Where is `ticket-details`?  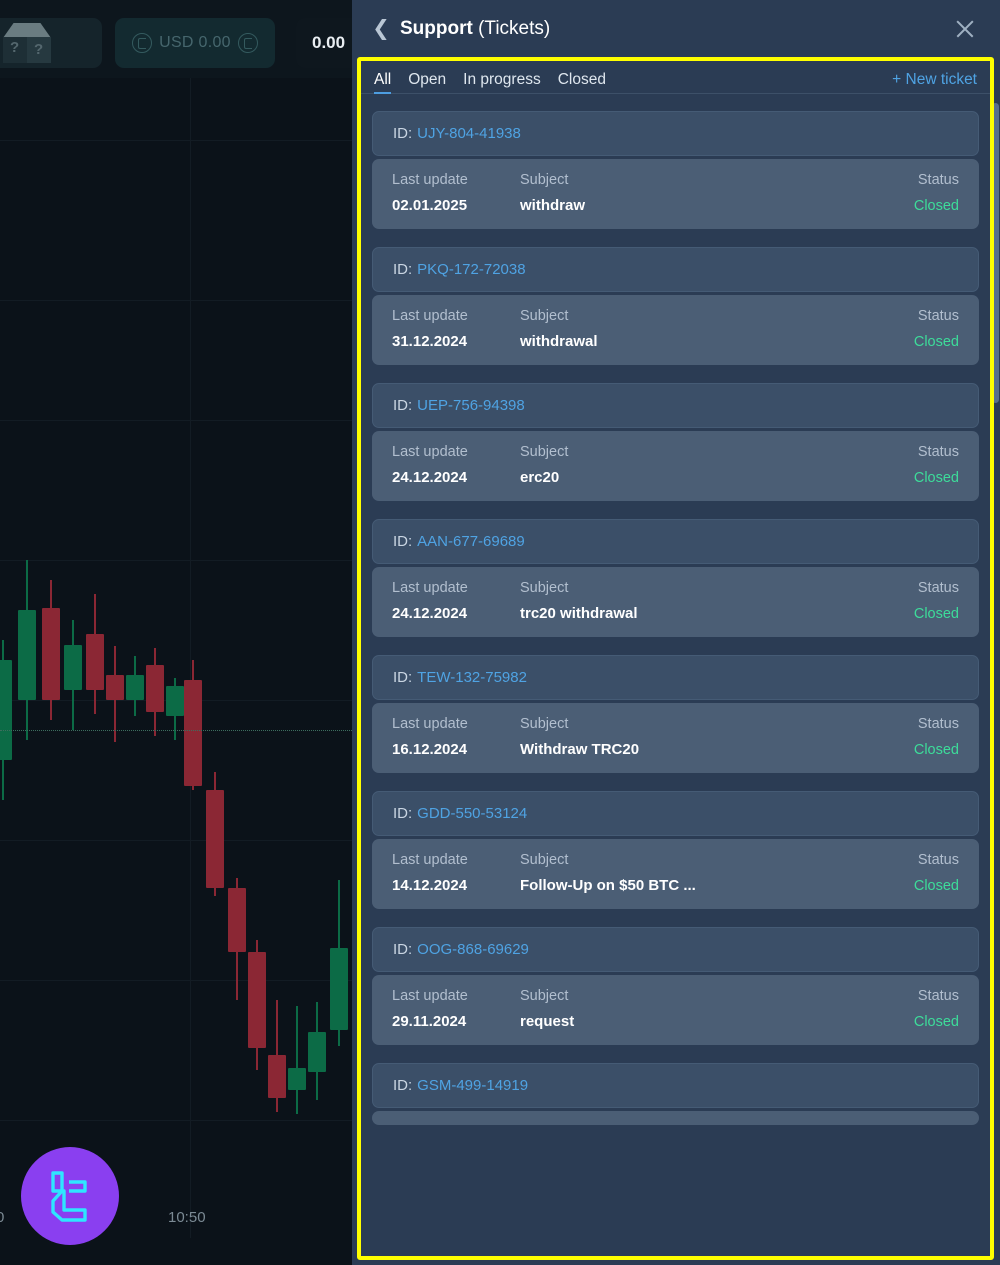 ticket-details is located at coordinates (675, 1118).